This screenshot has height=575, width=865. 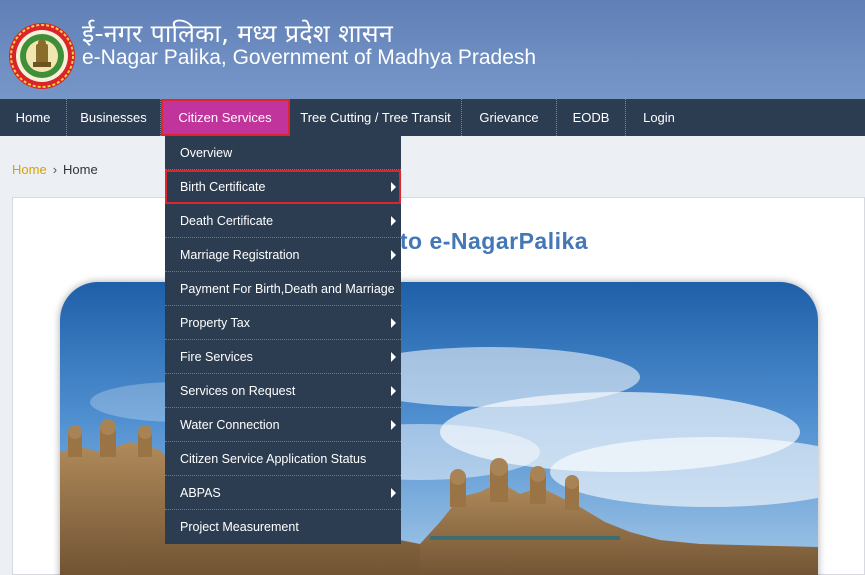 I want to click on dropdown-item-services-on-request: Services on Request, so click(x=283, y=391).